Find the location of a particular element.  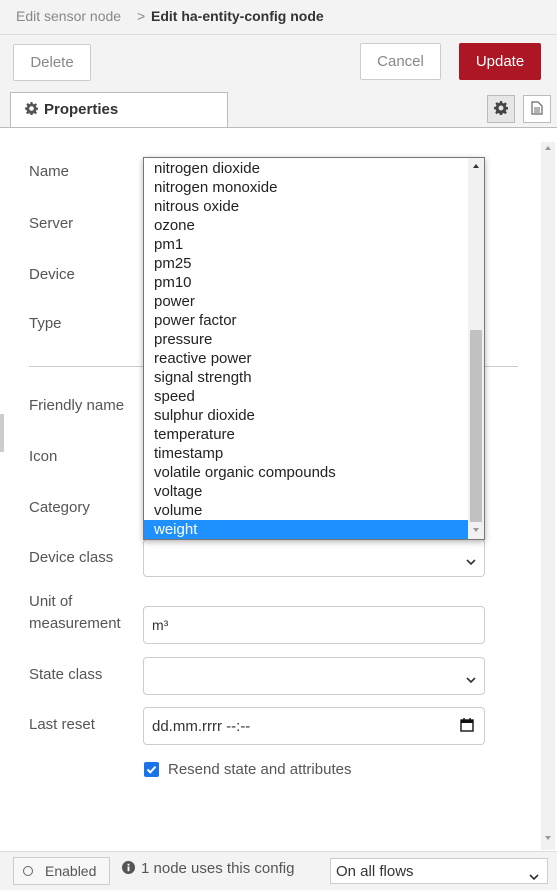

dropdown-option: timestamp is located at coordinates (306, 453).